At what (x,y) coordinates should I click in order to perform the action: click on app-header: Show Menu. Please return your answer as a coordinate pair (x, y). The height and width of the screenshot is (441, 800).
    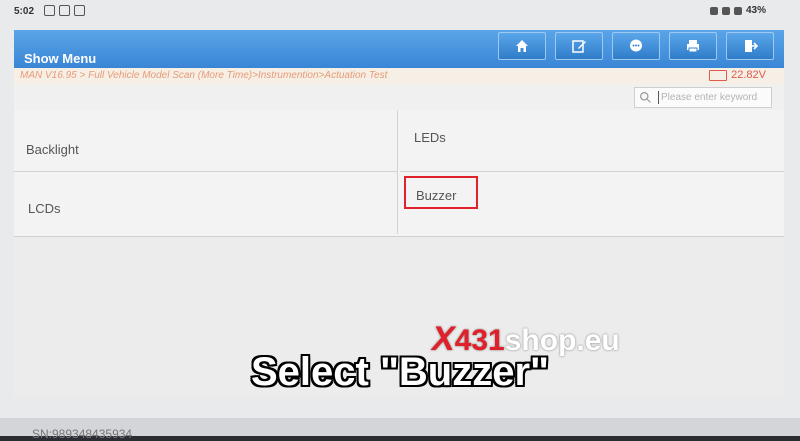
    Looking at the image, I should click on (399, 49).